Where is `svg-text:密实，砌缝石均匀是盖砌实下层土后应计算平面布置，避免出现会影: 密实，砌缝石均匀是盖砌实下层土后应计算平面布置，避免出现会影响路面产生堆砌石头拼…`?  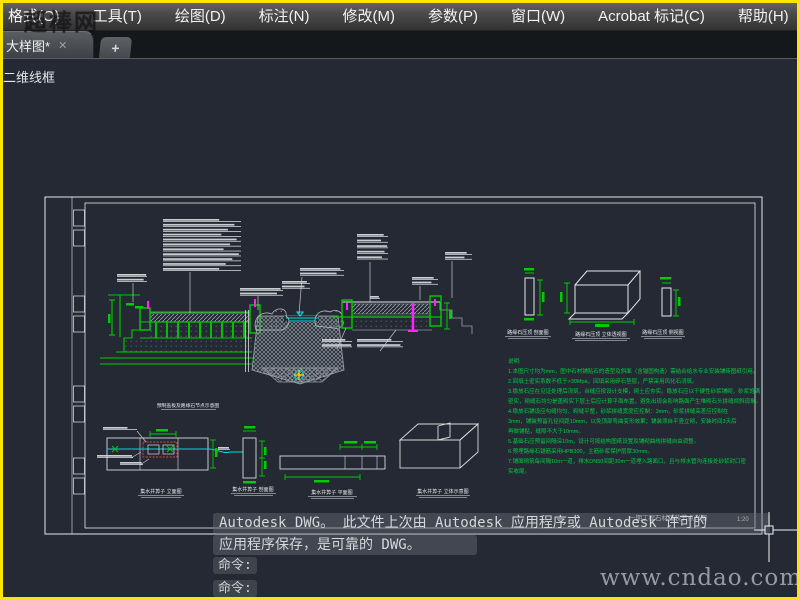 svg-text:密实，砌缝石均匀是盖砌实下层土后应计算平面布置，避免出现会影: 密实，砌缝石均匀是盖砌实下层土后应计算平面布置，避免出现会影响路面产生堆砌石头拼… is located at coordinates (634, 401).